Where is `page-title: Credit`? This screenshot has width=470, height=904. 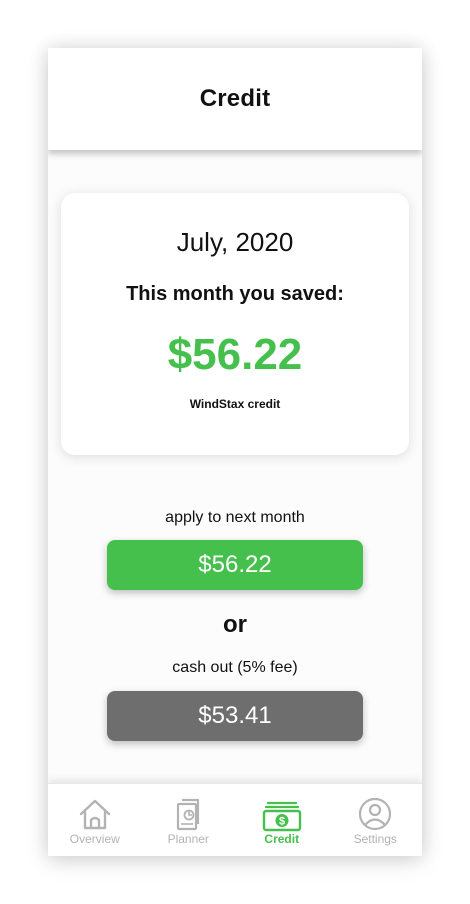 page-title: Credit is located at coordinates (235, 98).